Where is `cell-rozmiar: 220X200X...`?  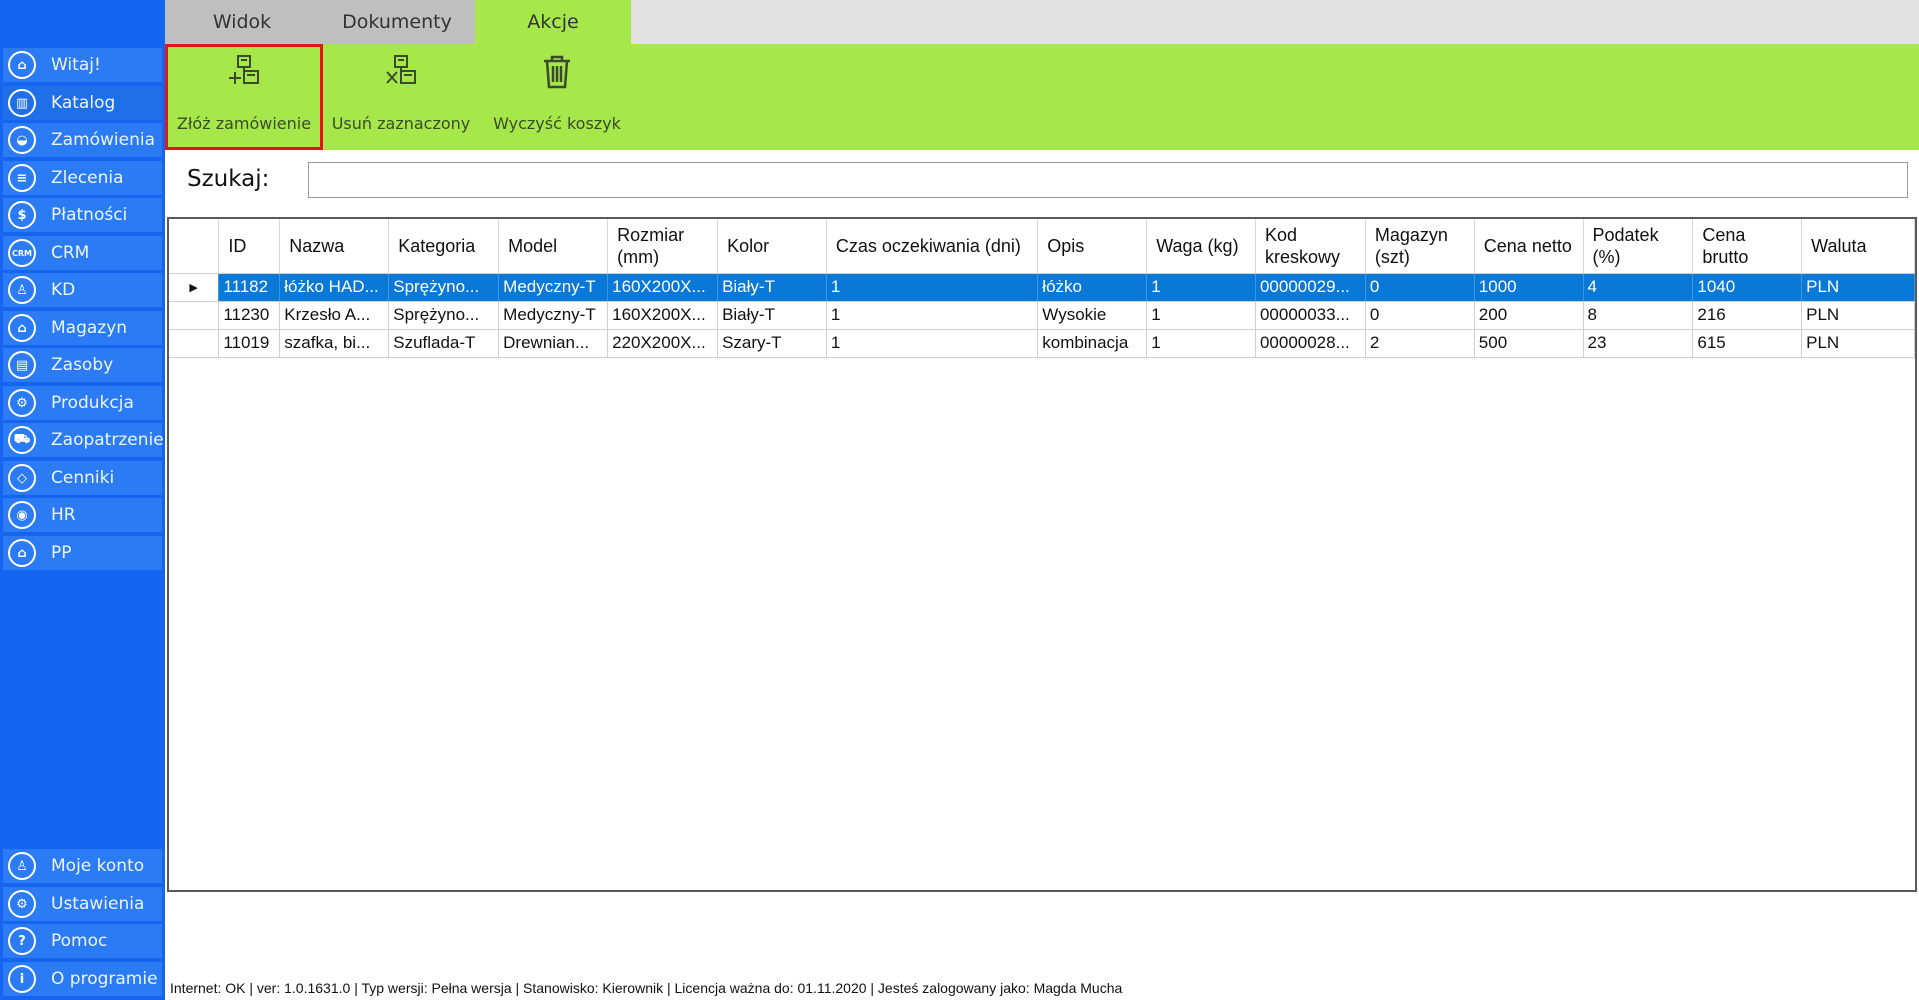
cell-rozmiar: 220X200X... is located at coordinates (663, 343).